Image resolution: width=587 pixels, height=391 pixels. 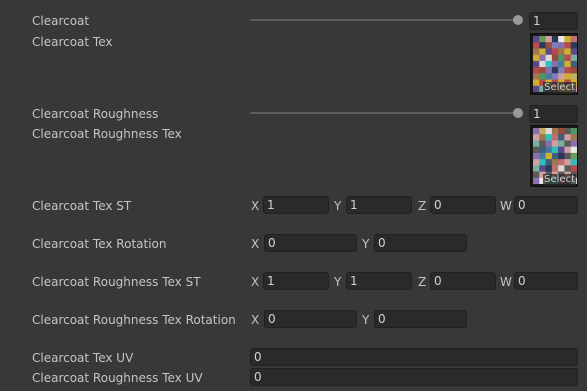 I want to click on clearcoat-tex-select-button: Select, so click(x=559, y=88).